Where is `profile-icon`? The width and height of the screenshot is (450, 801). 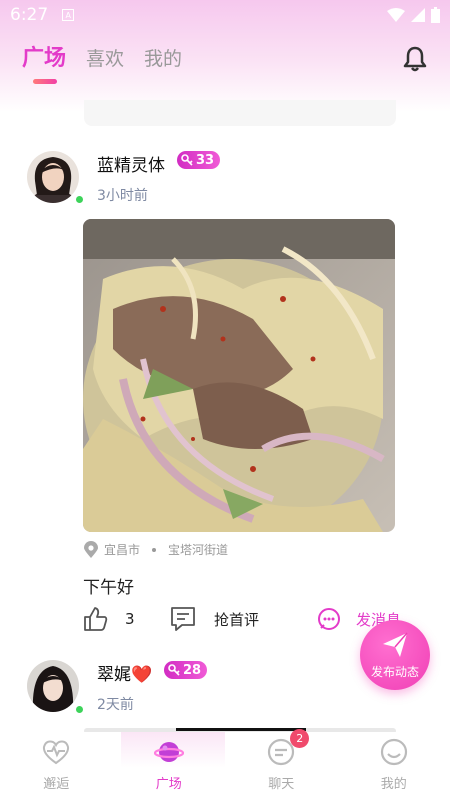
profile-icon is located at coordinates (393, 752).